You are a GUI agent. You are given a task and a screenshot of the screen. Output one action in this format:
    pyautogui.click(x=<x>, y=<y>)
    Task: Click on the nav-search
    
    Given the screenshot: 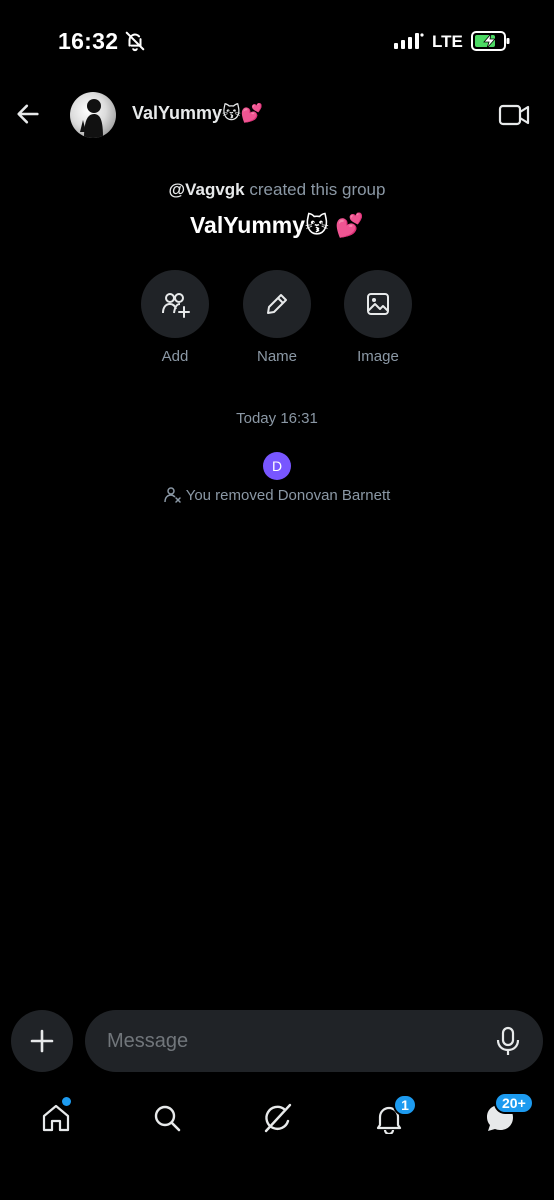 What is the action you would take?
    pyautogui.click(x=167, y=1118)
    